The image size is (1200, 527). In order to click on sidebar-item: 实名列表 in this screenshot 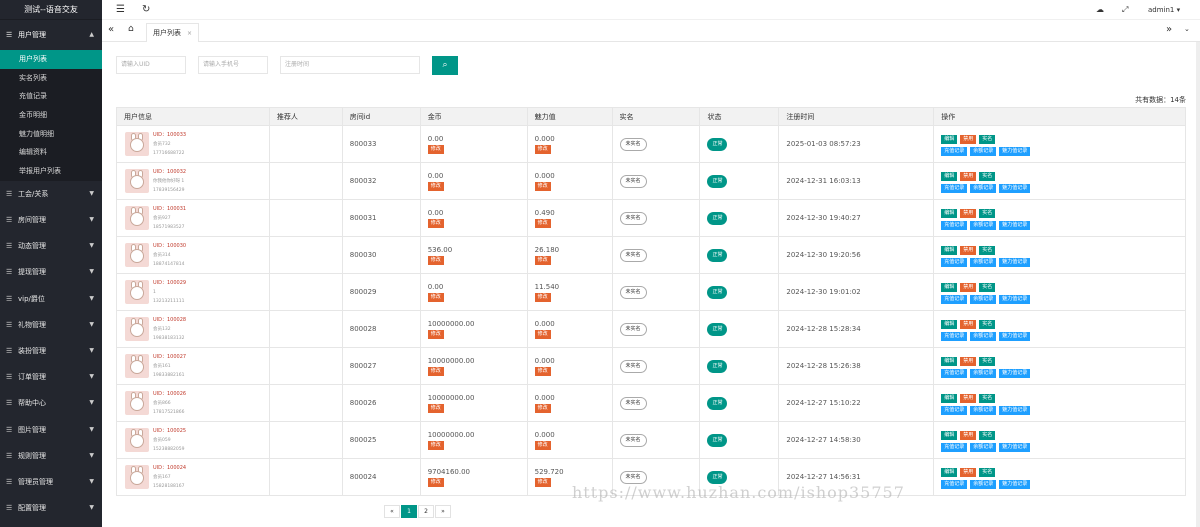, I will do `click(51, 78)`.